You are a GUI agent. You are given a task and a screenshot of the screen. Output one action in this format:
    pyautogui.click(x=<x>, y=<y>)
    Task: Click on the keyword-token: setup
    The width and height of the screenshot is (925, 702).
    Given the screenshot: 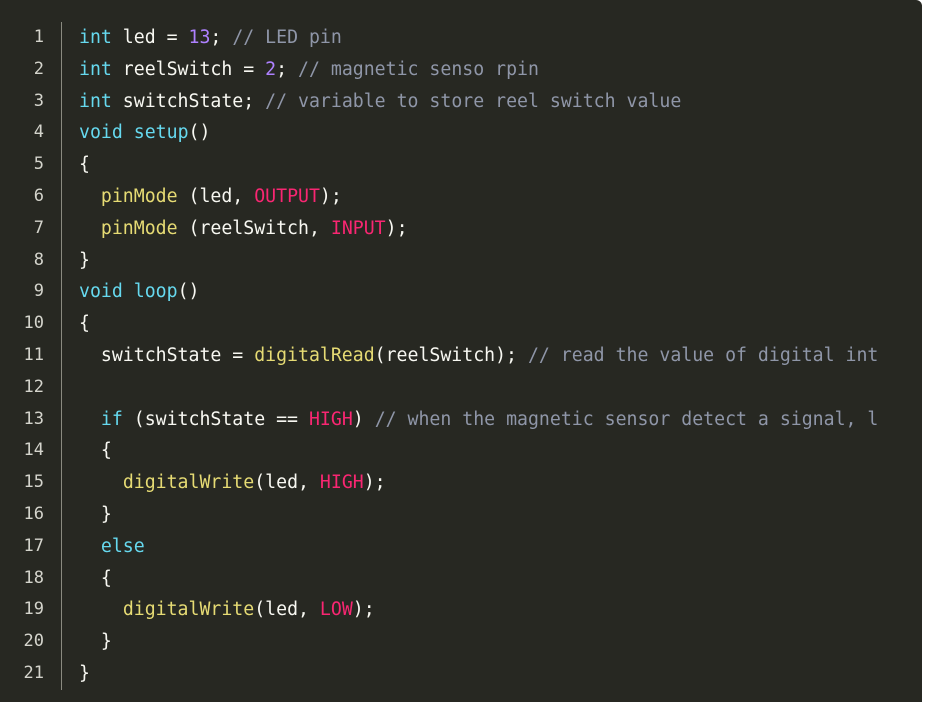 What is the action you would take?
    pyautogui.click(x=161, y=133)
    